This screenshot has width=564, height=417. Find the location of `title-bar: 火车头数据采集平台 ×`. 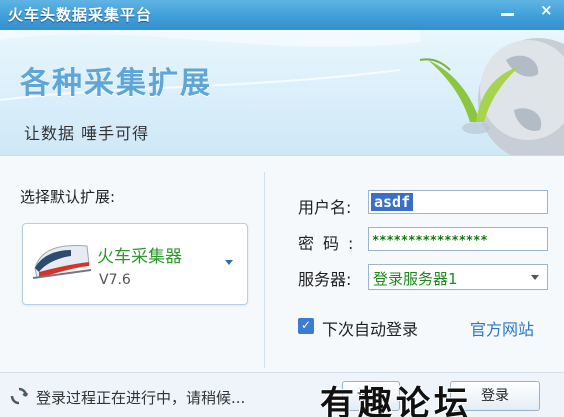

title-bar: 火车头数据采集平台 × is located at coordinates (282, 15).